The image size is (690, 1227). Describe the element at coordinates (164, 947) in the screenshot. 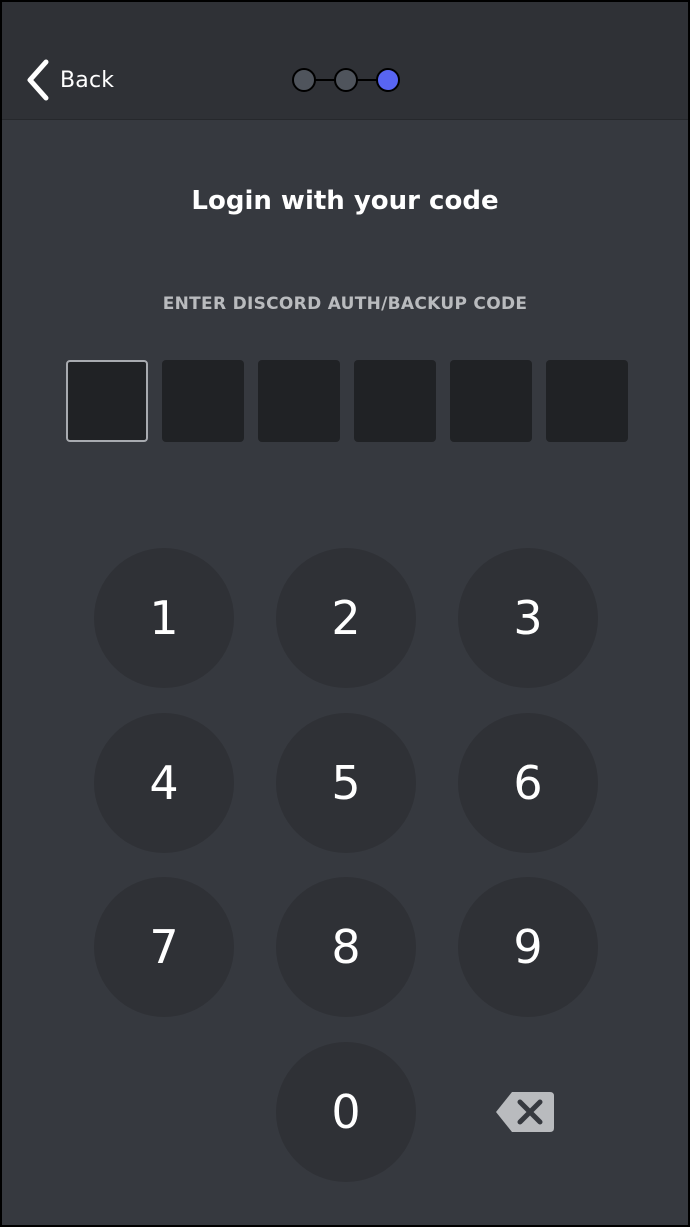

I see `key-7: 7` at that location.